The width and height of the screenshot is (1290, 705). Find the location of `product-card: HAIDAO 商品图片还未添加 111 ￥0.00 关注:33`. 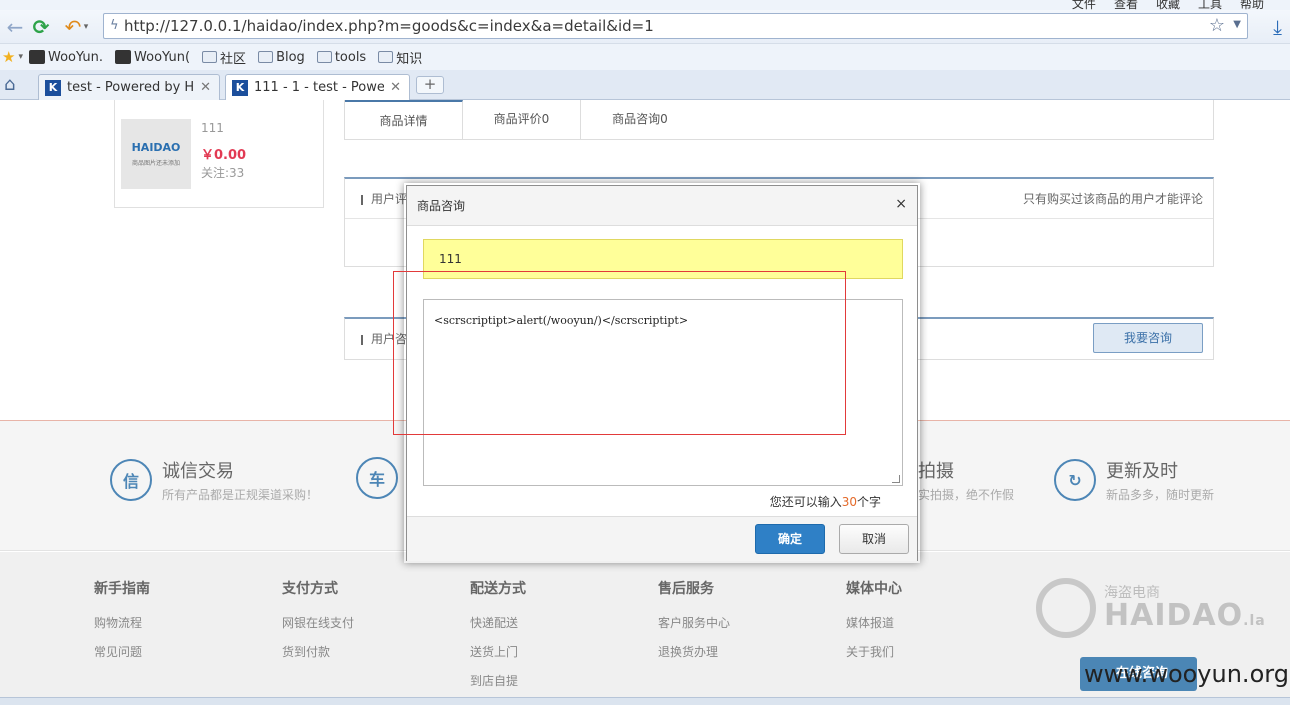

product-card: HAIDAO 商品图片还未添加 111 ￥0.00 关注:33 is located at coordinates (219, 154).